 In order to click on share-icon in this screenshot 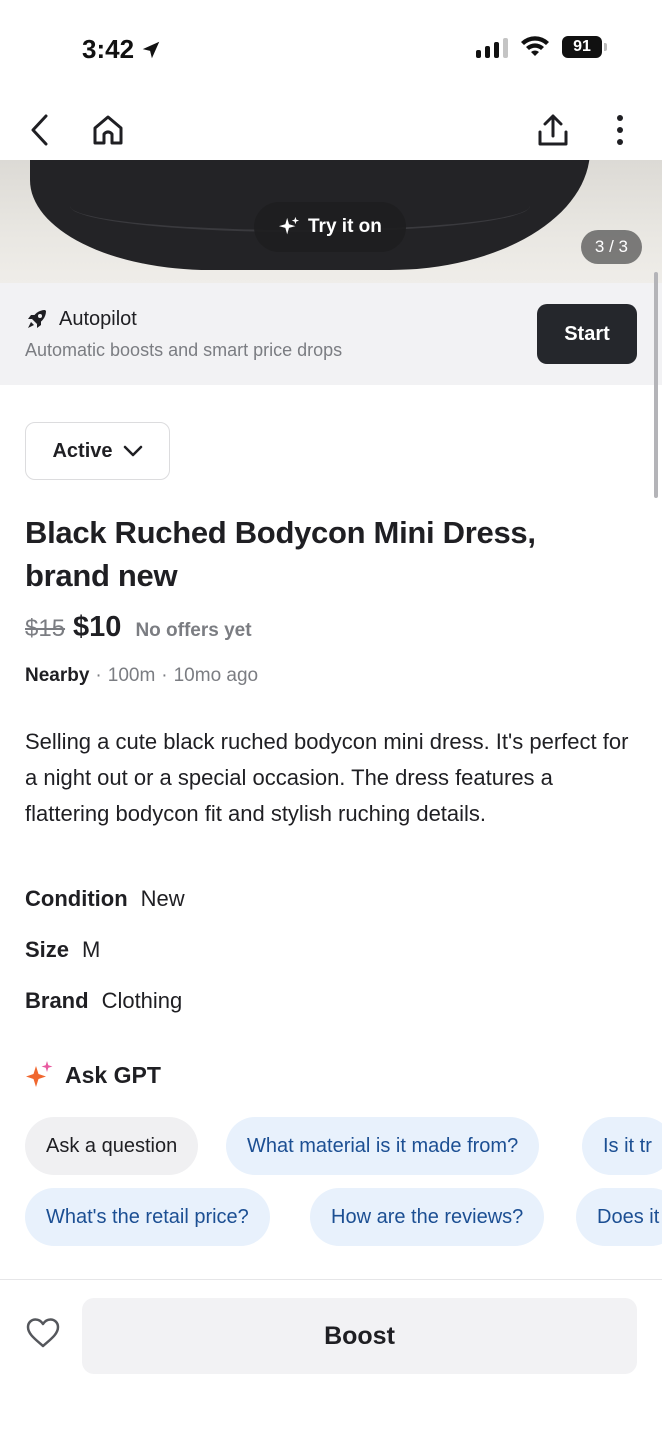, I will do `click(553, 130)`.